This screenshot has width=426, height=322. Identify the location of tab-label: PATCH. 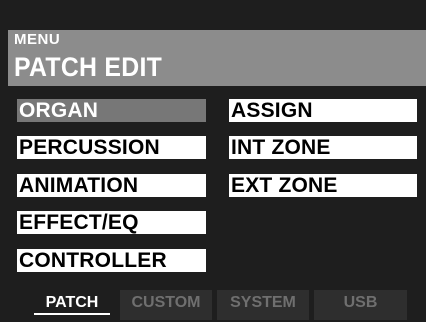
(72, 302).